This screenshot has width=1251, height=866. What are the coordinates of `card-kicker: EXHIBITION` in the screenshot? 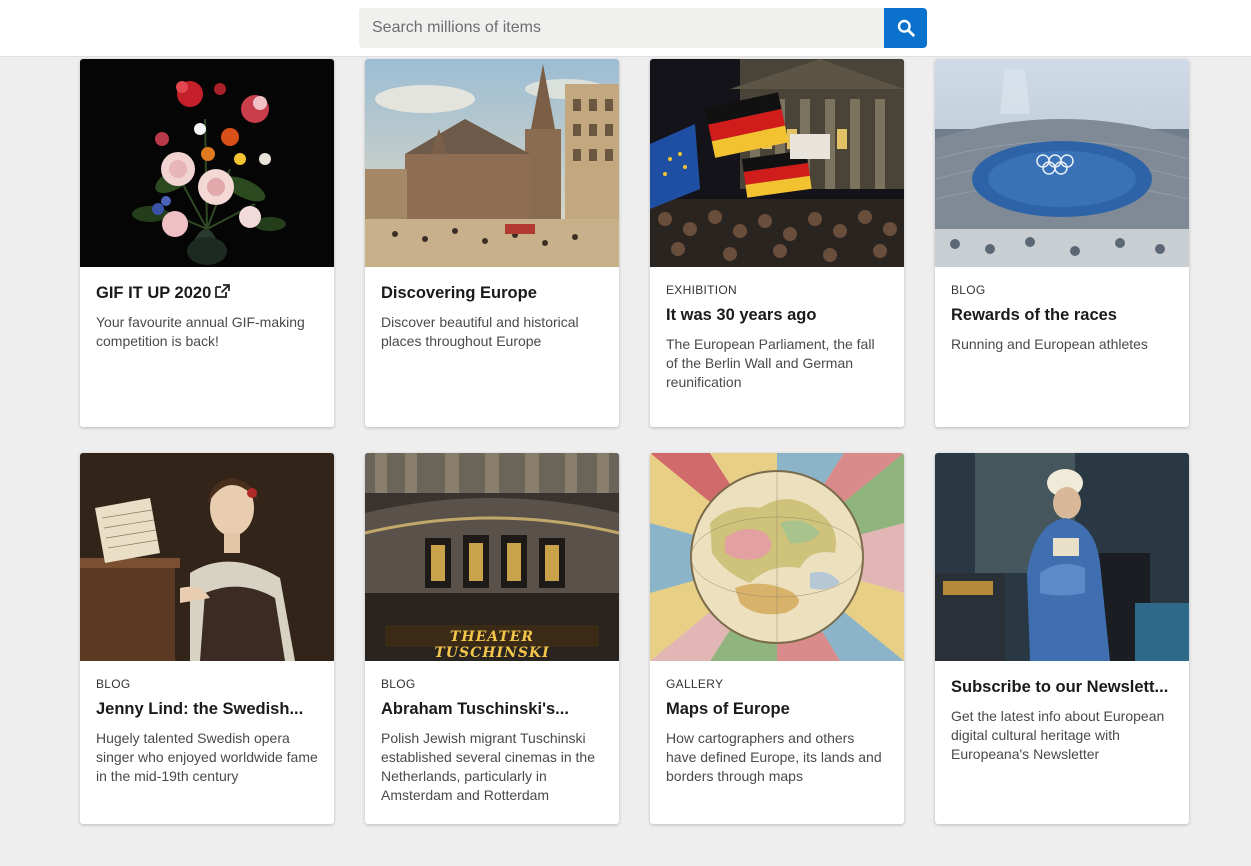 It's located at (702, 290).